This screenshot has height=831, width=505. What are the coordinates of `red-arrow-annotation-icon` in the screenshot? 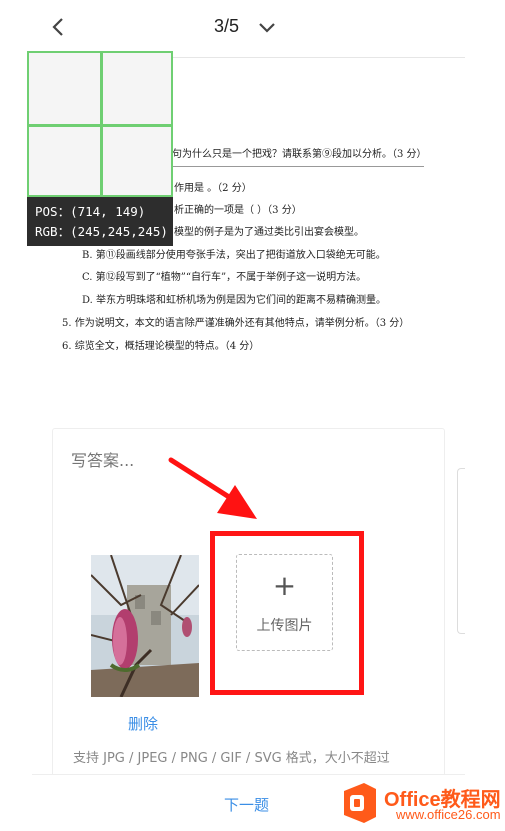 It's located at (212, 488).